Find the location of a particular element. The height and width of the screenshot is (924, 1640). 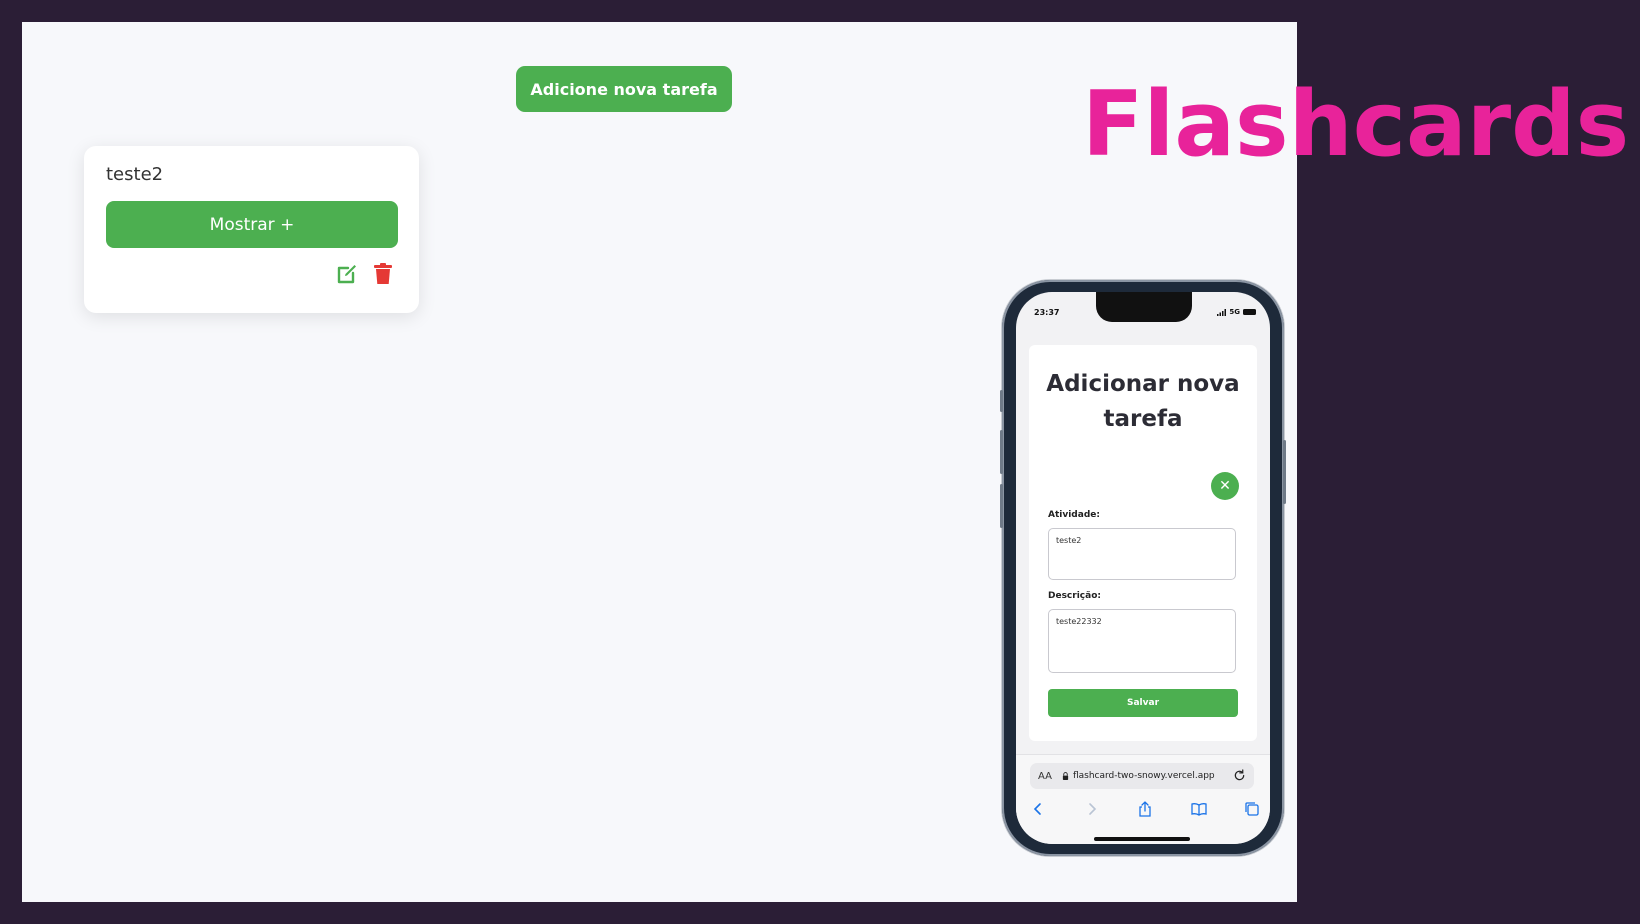

activity-field: teste2 is located at coordinates (1142, 554).